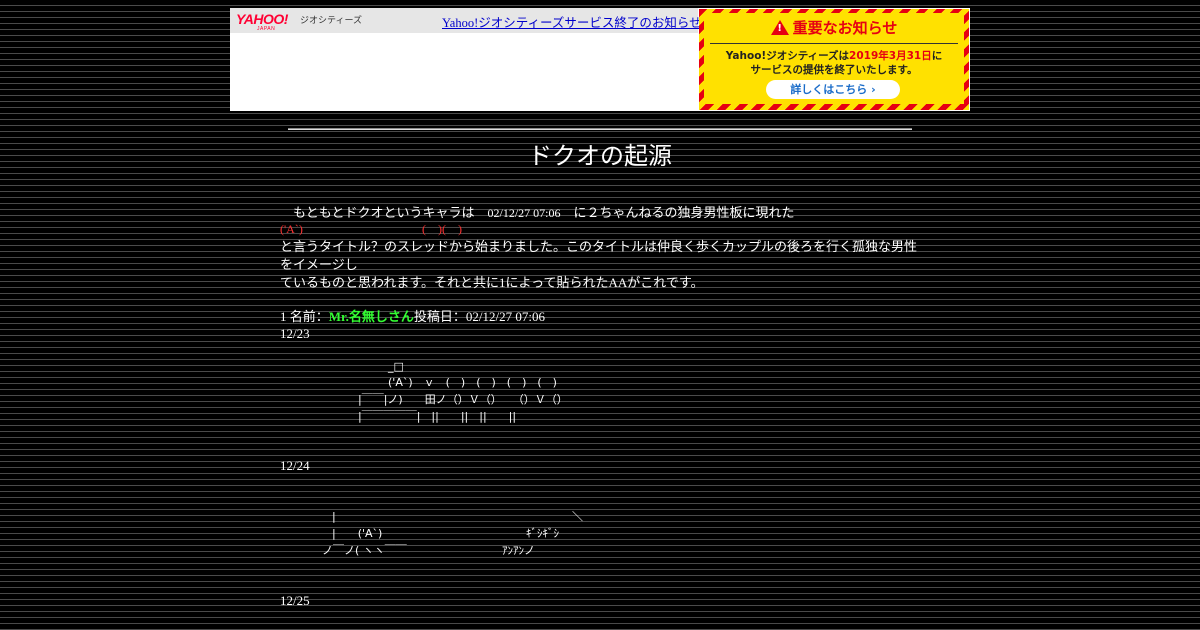 The width and height of the screenshot is (1200, 630). What do you see at coordinates (834, 43) in the screenshot?
I see `notice-divider` at bounding box center [834, 43].